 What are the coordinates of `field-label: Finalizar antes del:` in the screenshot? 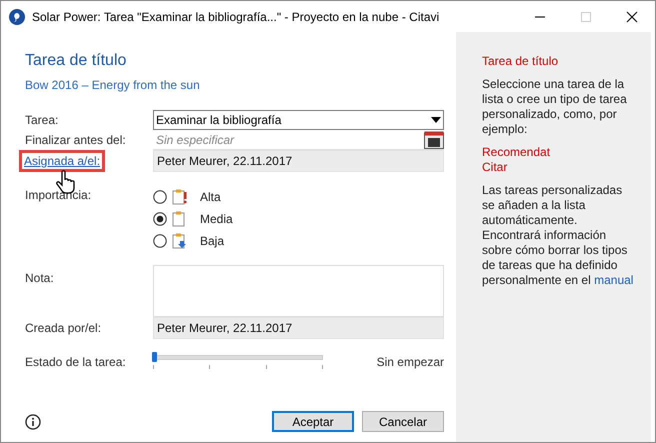 It's located at (76, 140).